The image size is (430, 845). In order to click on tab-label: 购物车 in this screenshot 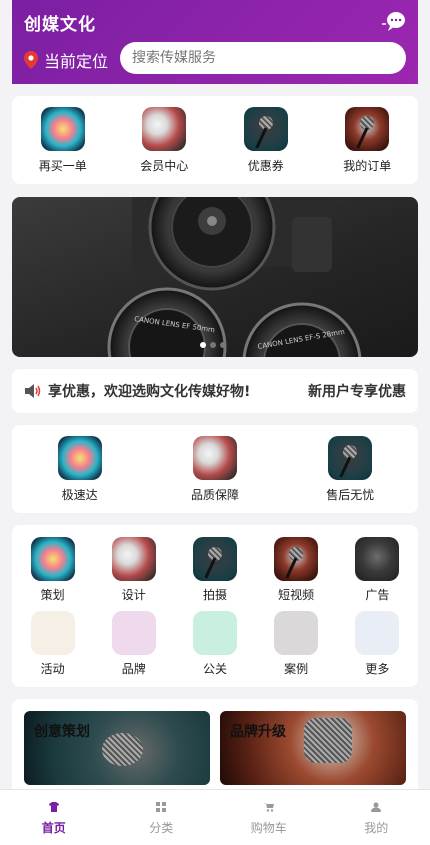, I will do `click(269, 827)`.